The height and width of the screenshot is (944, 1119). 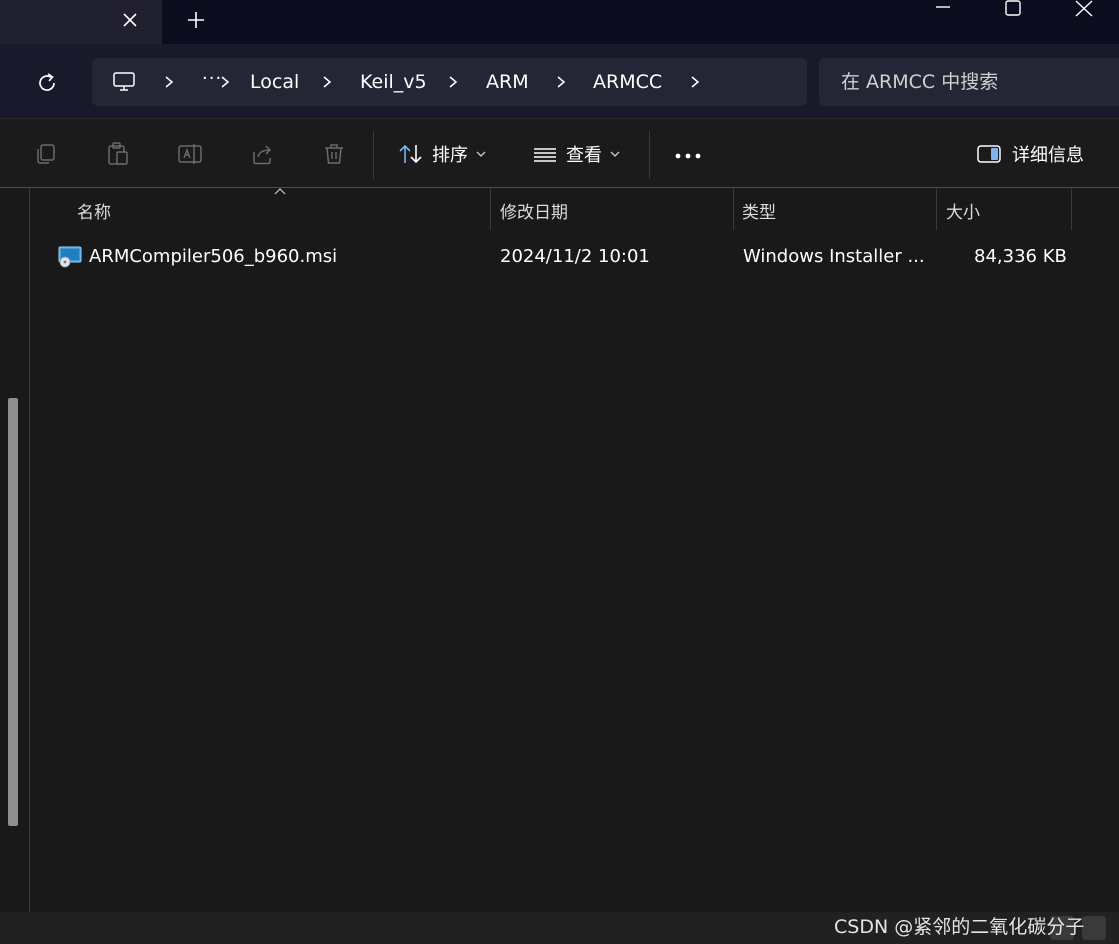 What do you see at coordinates (943, 10) in the screenshot?
I see `minimize-icon` at bounding box center [943, 10].